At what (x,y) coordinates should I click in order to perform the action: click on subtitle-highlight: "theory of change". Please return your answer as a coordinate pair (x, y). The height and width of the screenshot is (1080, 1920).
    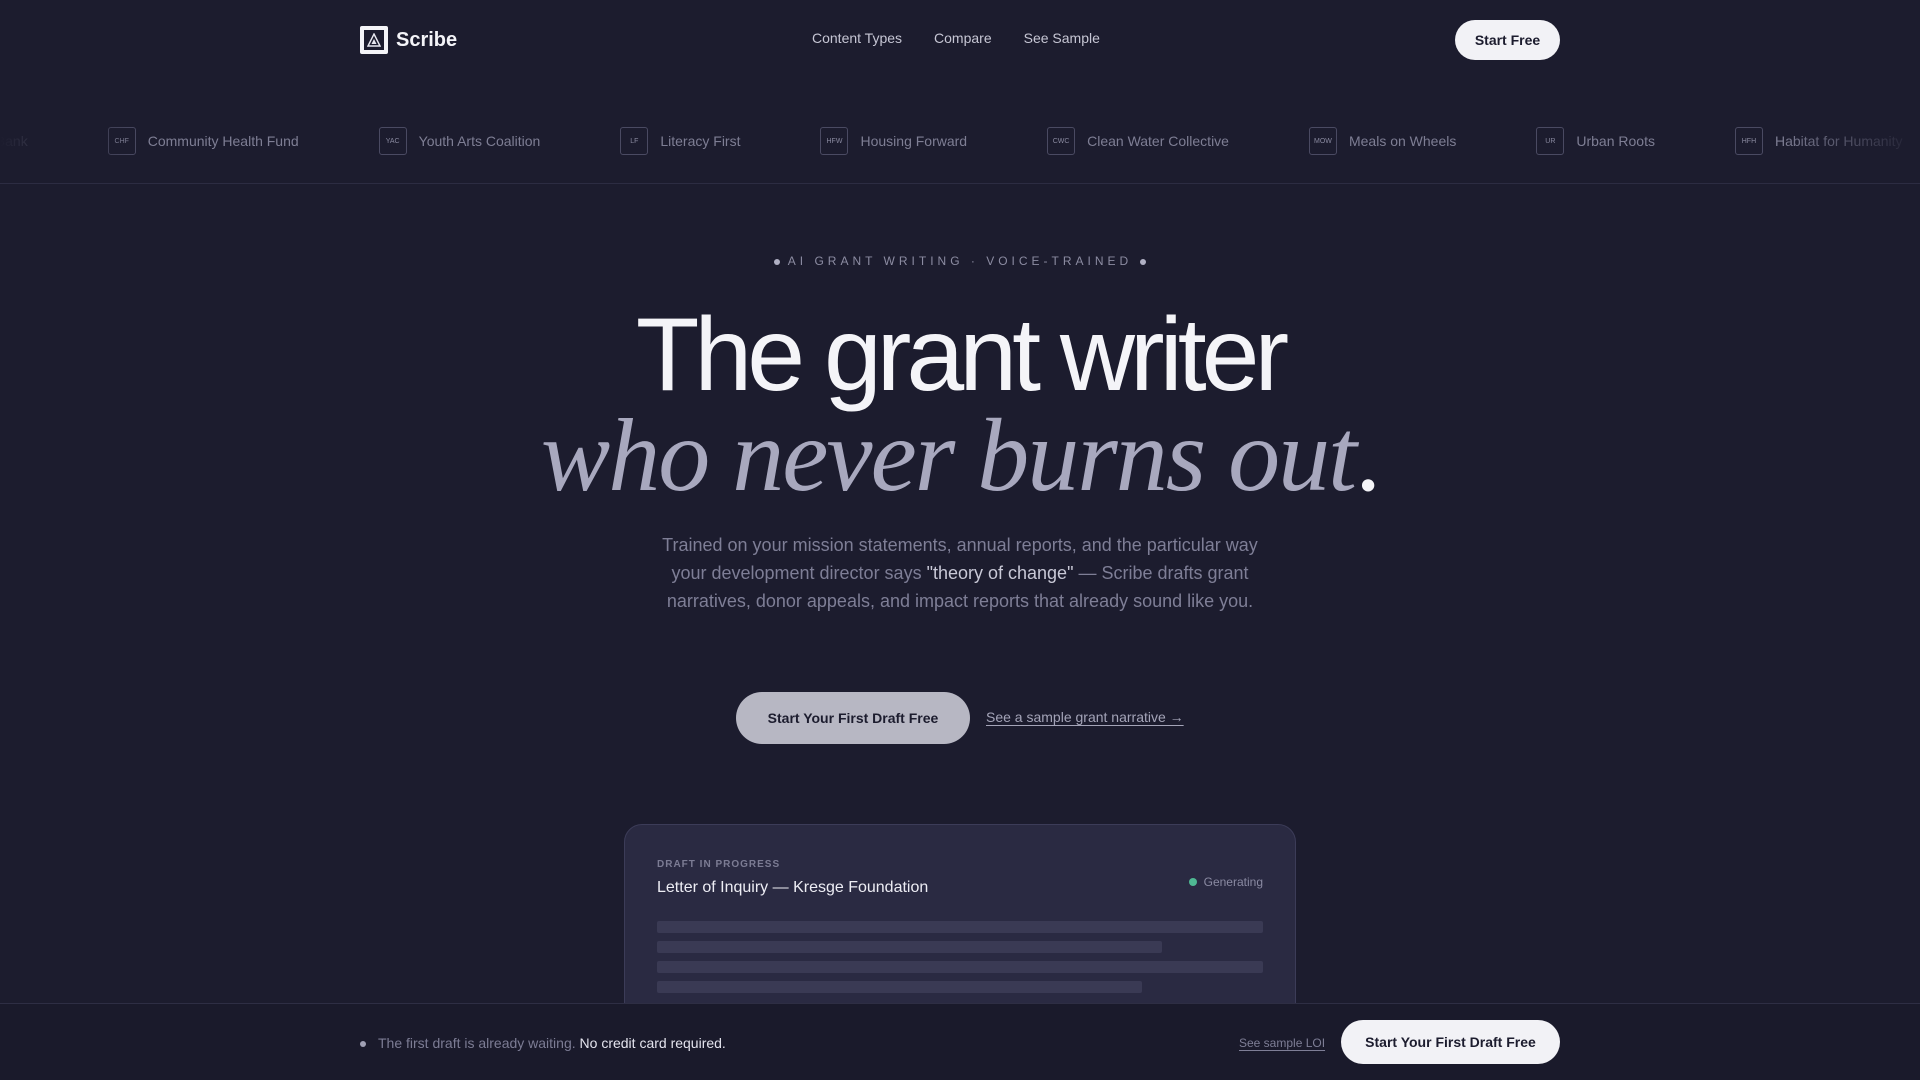
    Looking at the image, I should click on (1000, 573).